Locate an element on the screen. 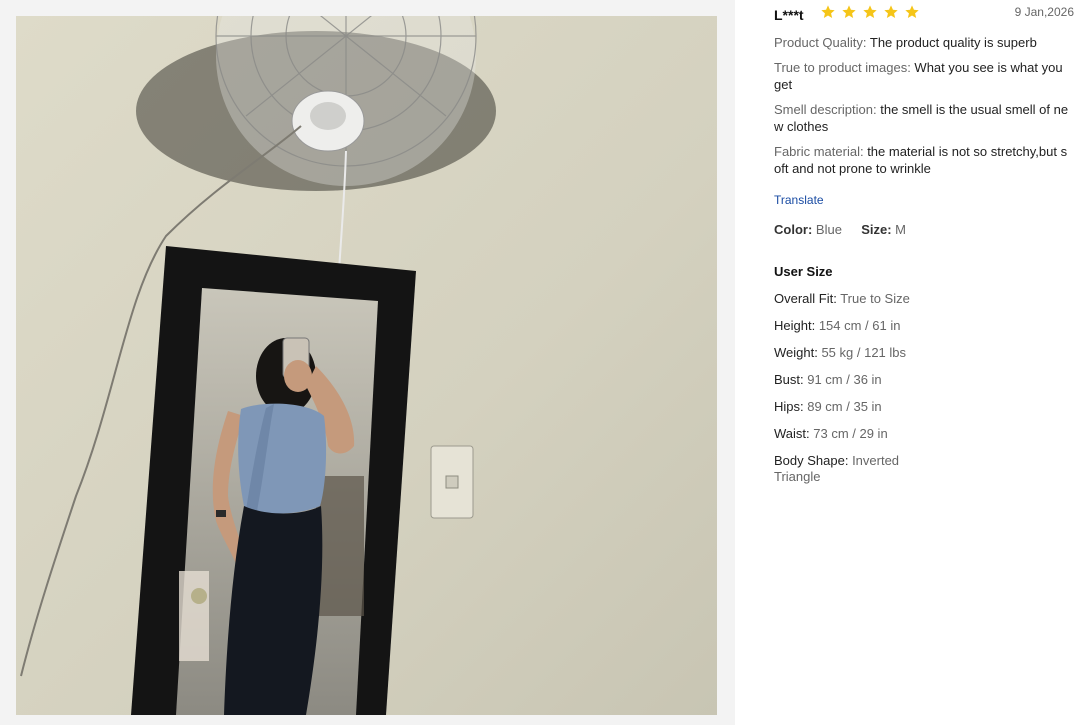  sku-info: Color: Blue Size: M is located at coordinates (840, 229).